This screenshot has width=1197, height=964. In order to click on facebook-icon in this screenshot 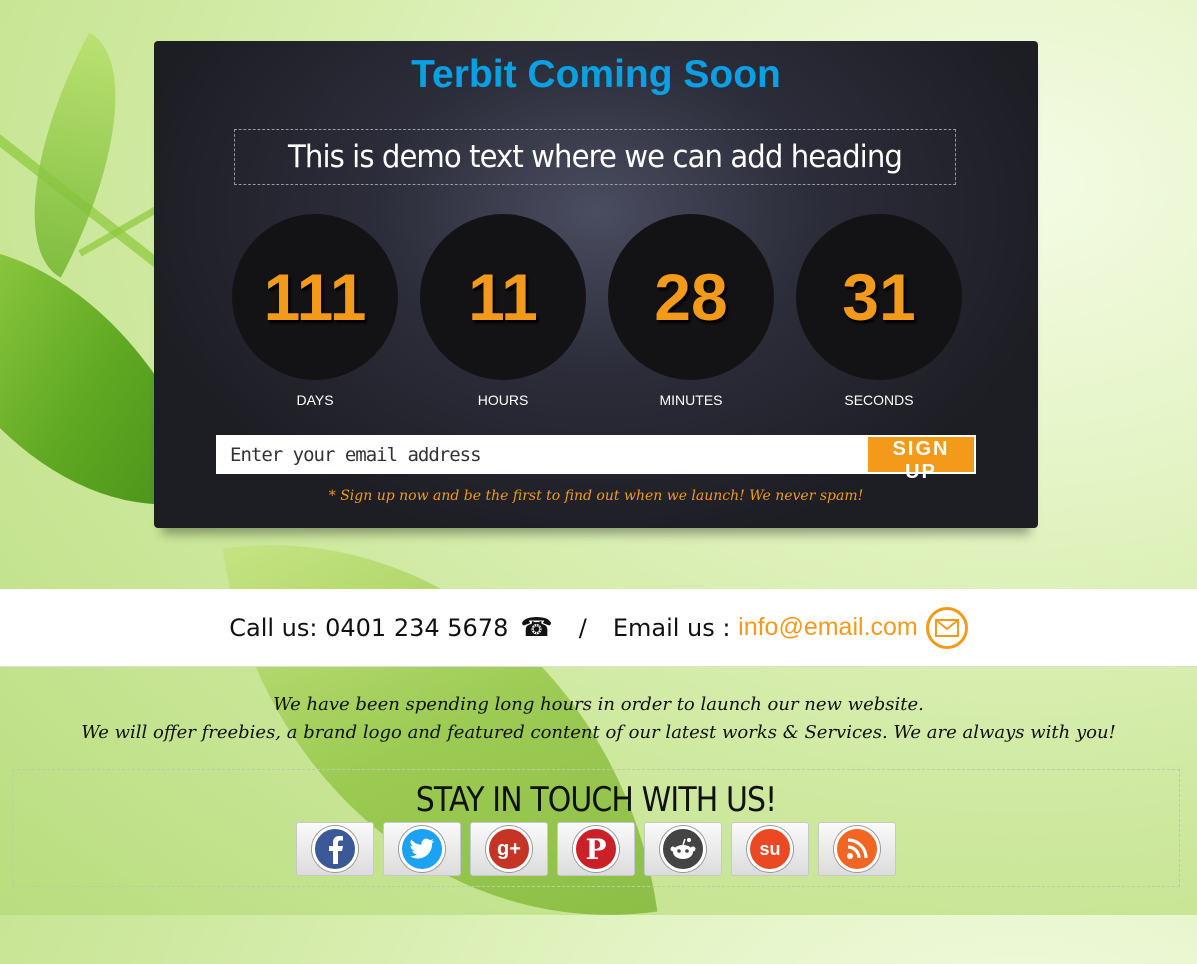, I will do `click(335, 849)`.